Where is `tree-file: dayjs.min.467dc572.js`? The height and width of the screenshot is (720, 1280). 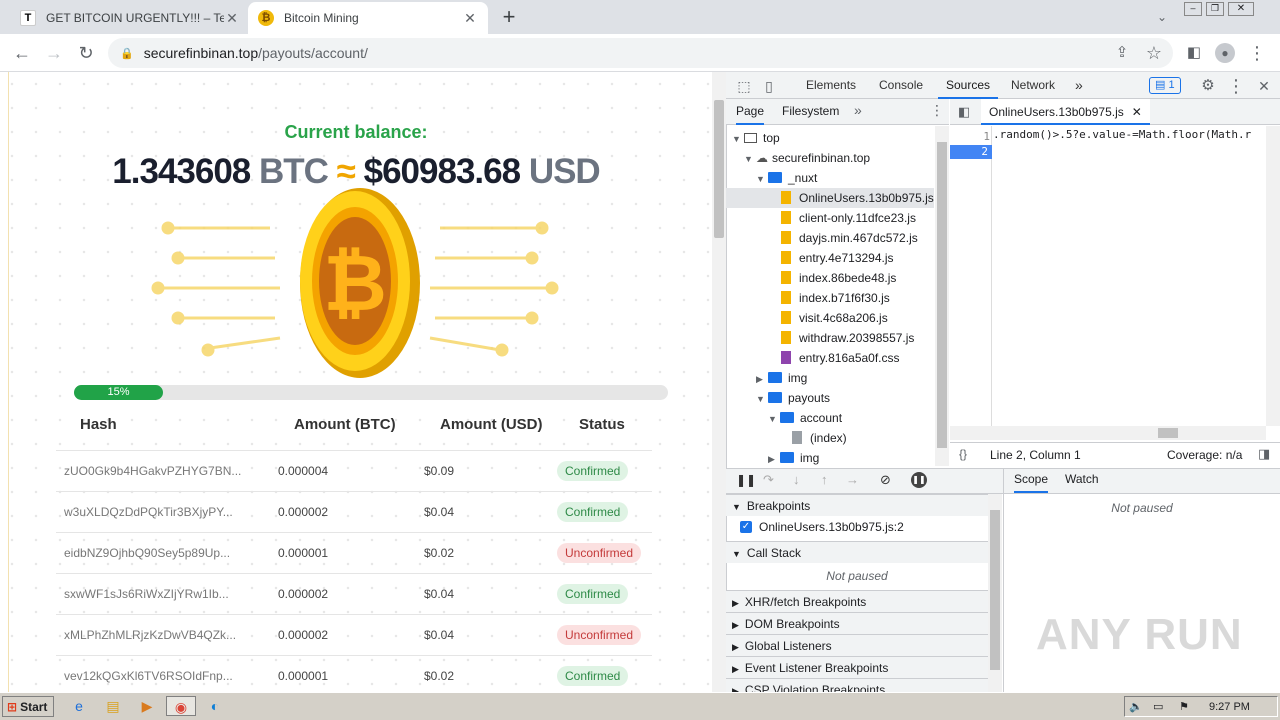 tree-file: dayjs.min.467dc572.js is located at coordinates (822, 238).